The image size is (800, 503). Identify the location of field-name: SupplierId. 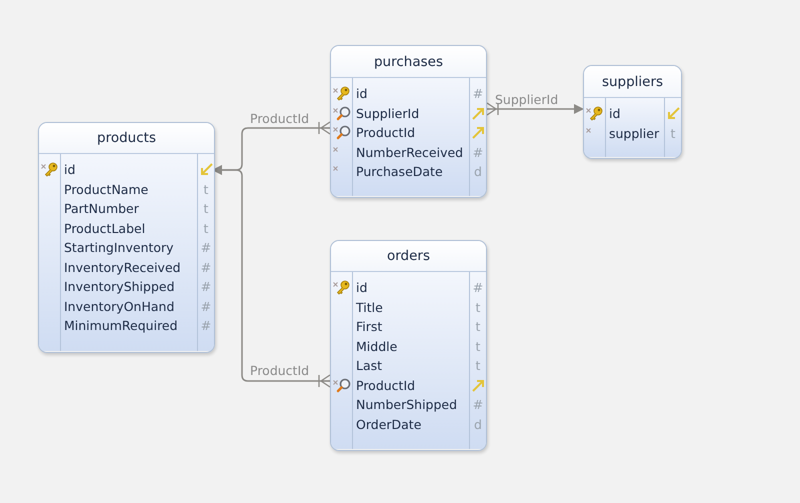
(388, 113).